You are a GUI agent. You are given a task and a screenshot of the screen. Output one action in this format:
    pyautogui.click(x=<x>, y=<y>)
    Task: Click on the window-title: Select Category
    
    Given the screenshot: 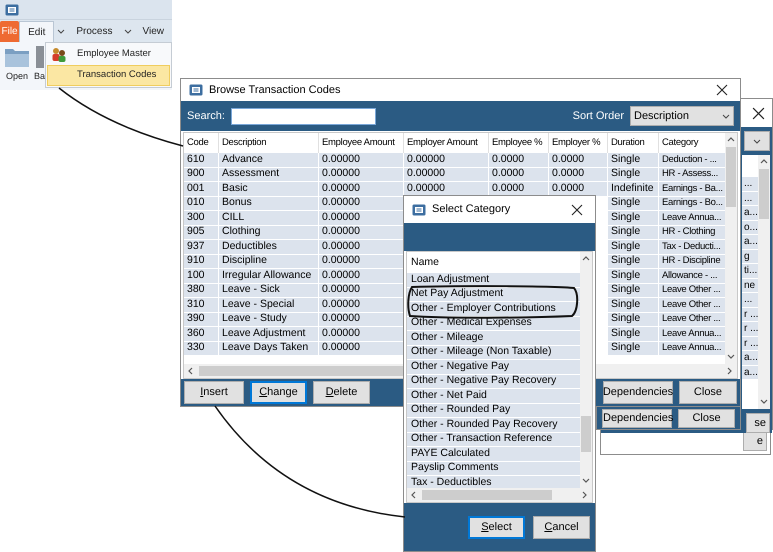 What is the action you would take?
    pyautogui.click(x=472, y=210)
    